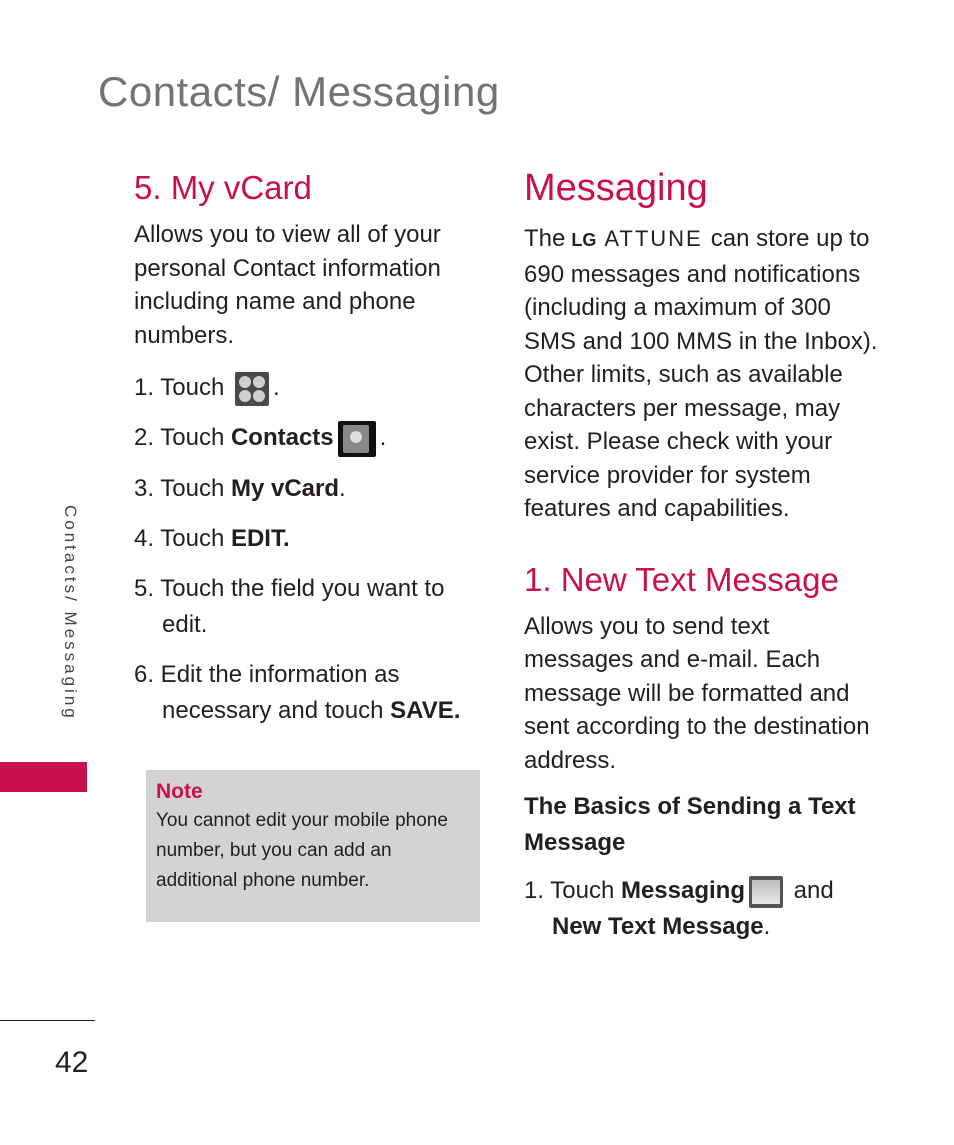 The height and width of the screenshot is (1145, 954). Describe the element at coordinates (766, 891) in the screenshot. I see `messaging-envelope-icon` at that location.